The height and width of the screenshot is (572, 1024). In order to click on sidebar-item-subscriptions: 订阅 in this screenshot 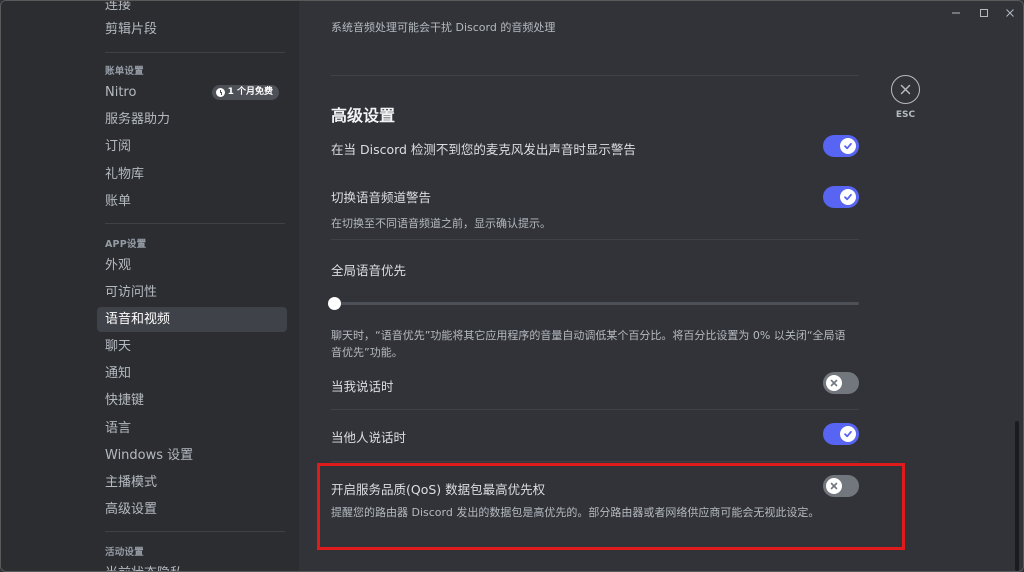, I will do `click(192, 146)`.